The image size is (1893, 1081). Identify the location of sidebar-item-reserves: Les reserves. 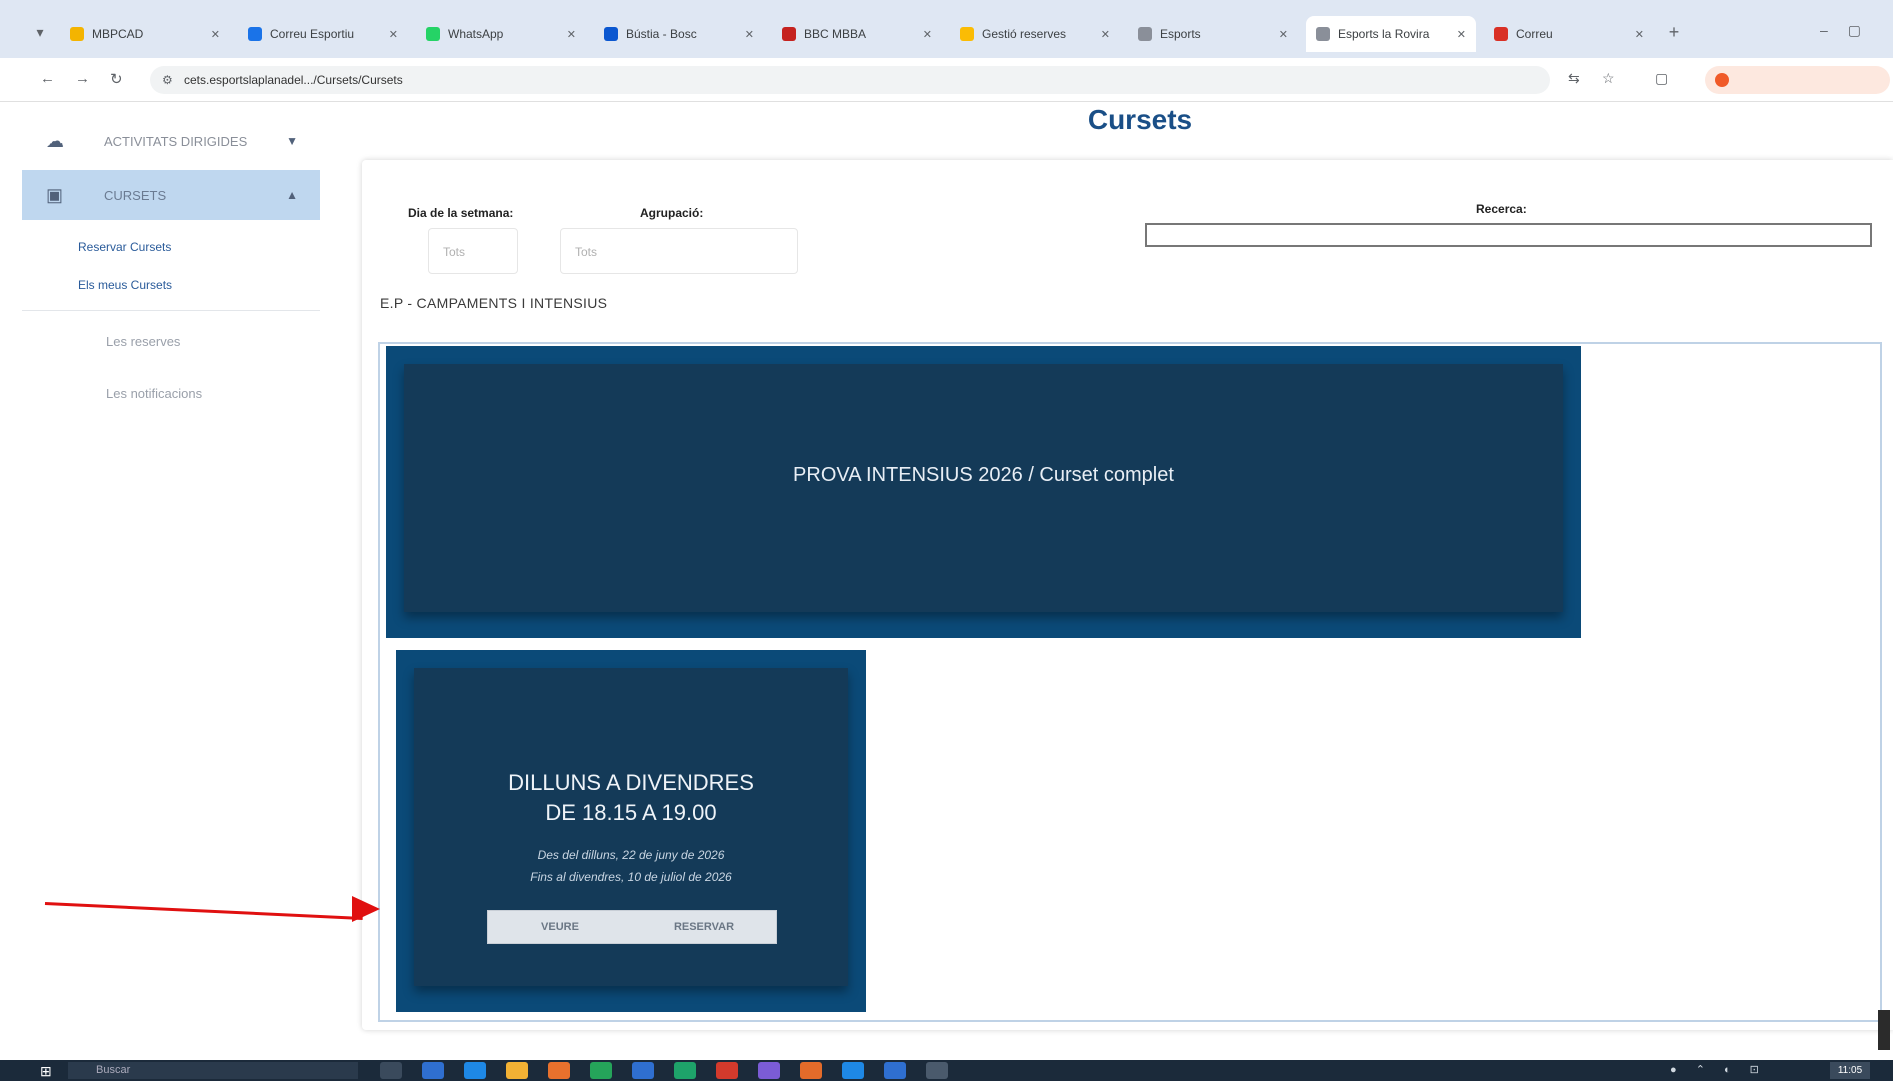
(143, 341).